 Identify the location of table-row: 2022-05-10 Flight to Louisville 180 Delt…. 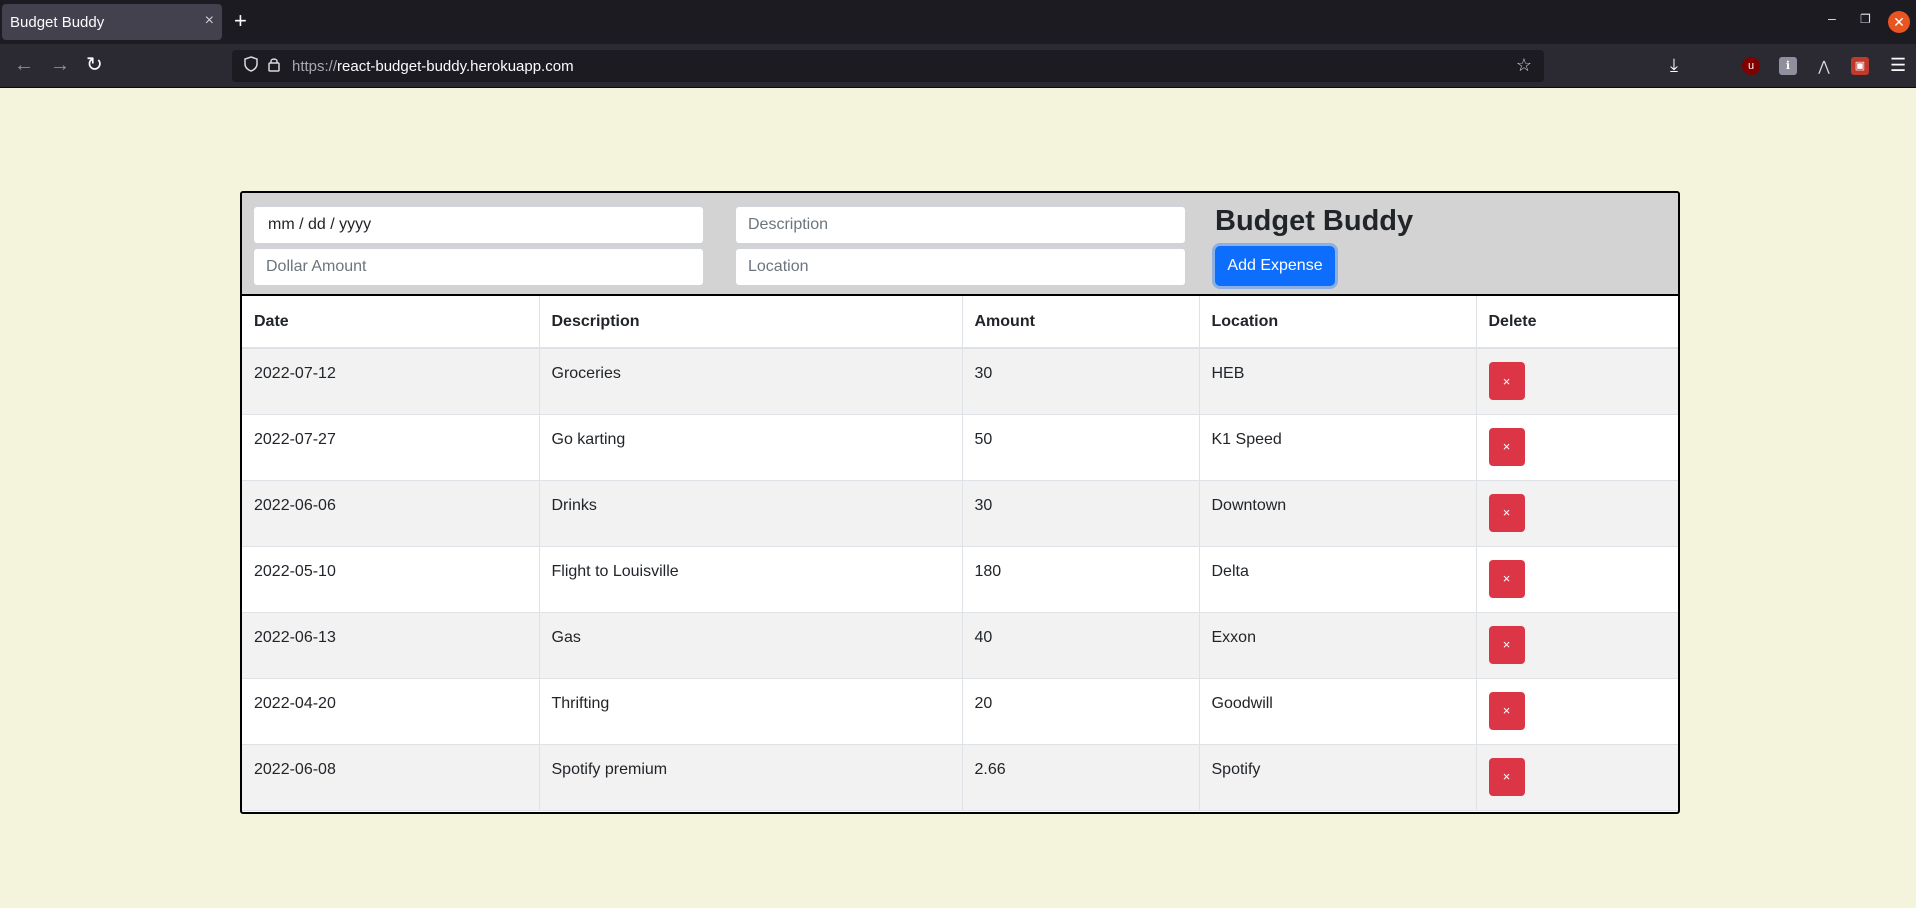
(960, 579).